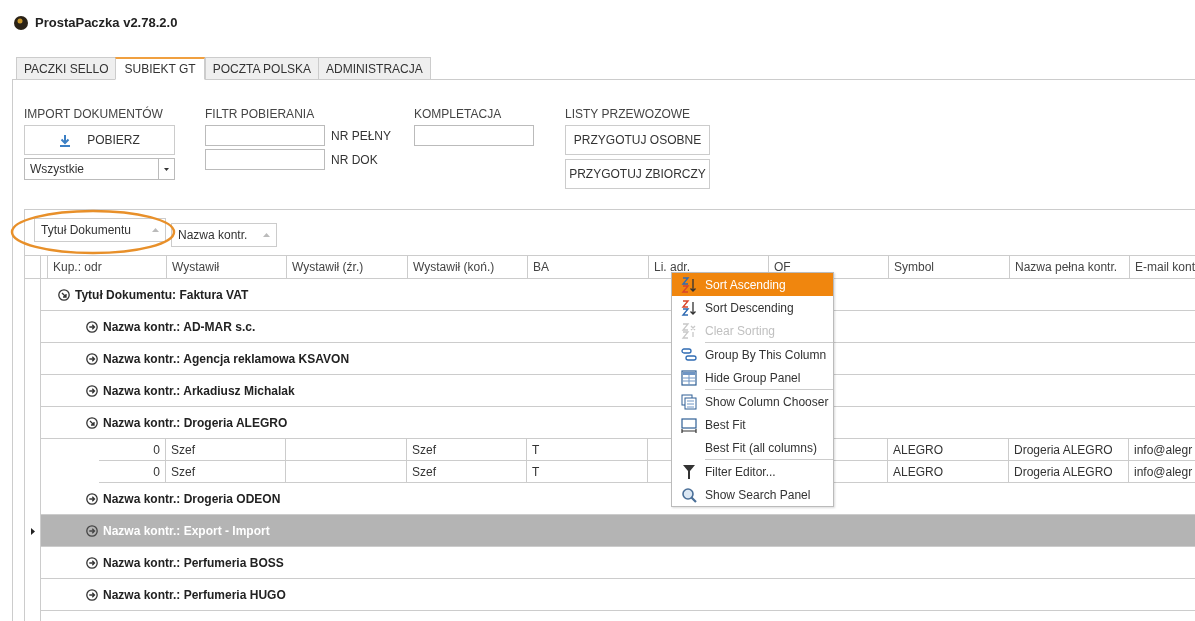 This screenshot has height=621, width=1195. I want to click on search-icon, so click(688, 494).